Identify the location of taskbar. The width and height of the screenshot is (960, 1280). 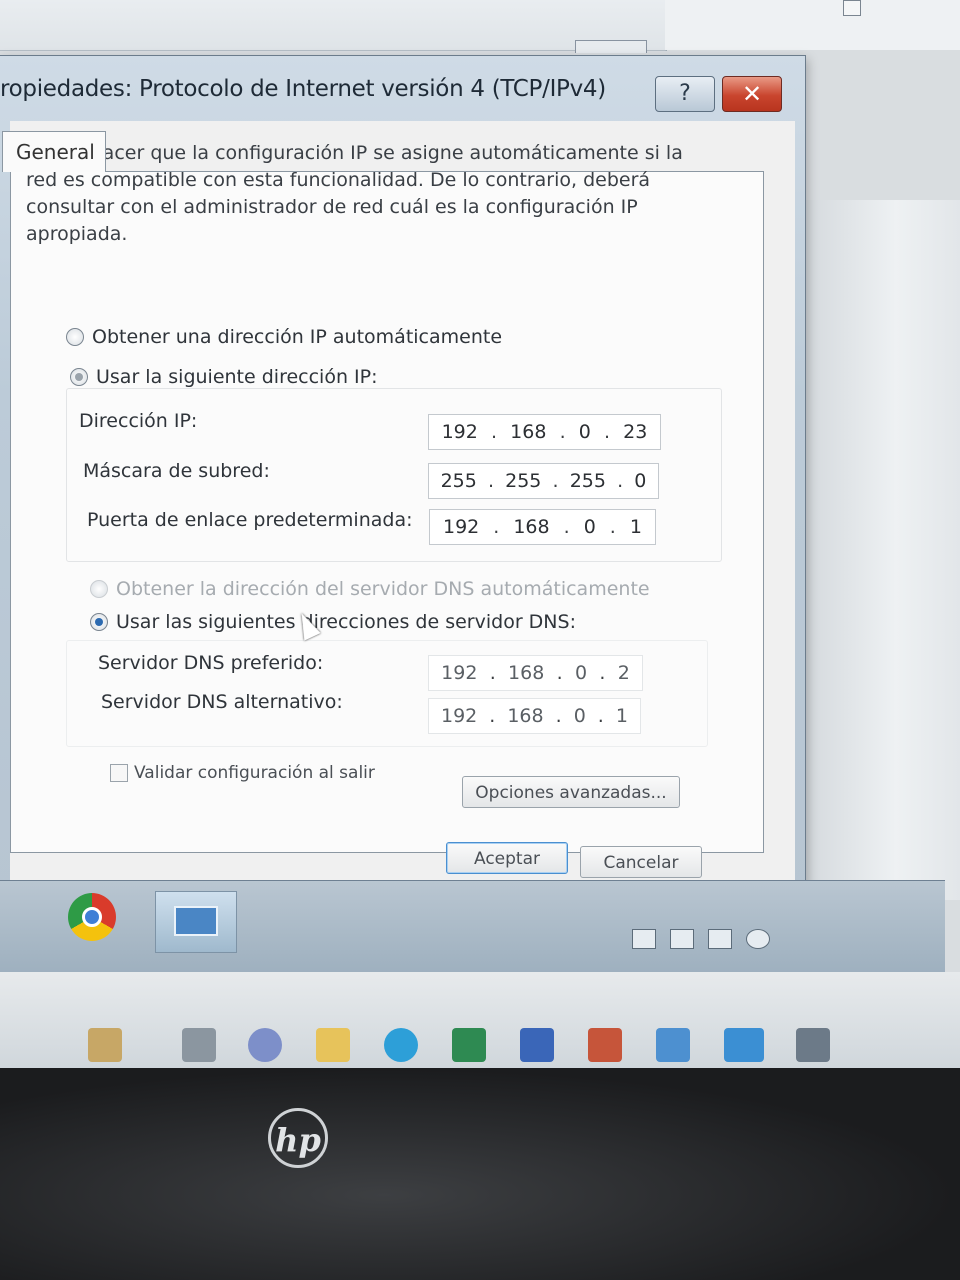
(472, 926).